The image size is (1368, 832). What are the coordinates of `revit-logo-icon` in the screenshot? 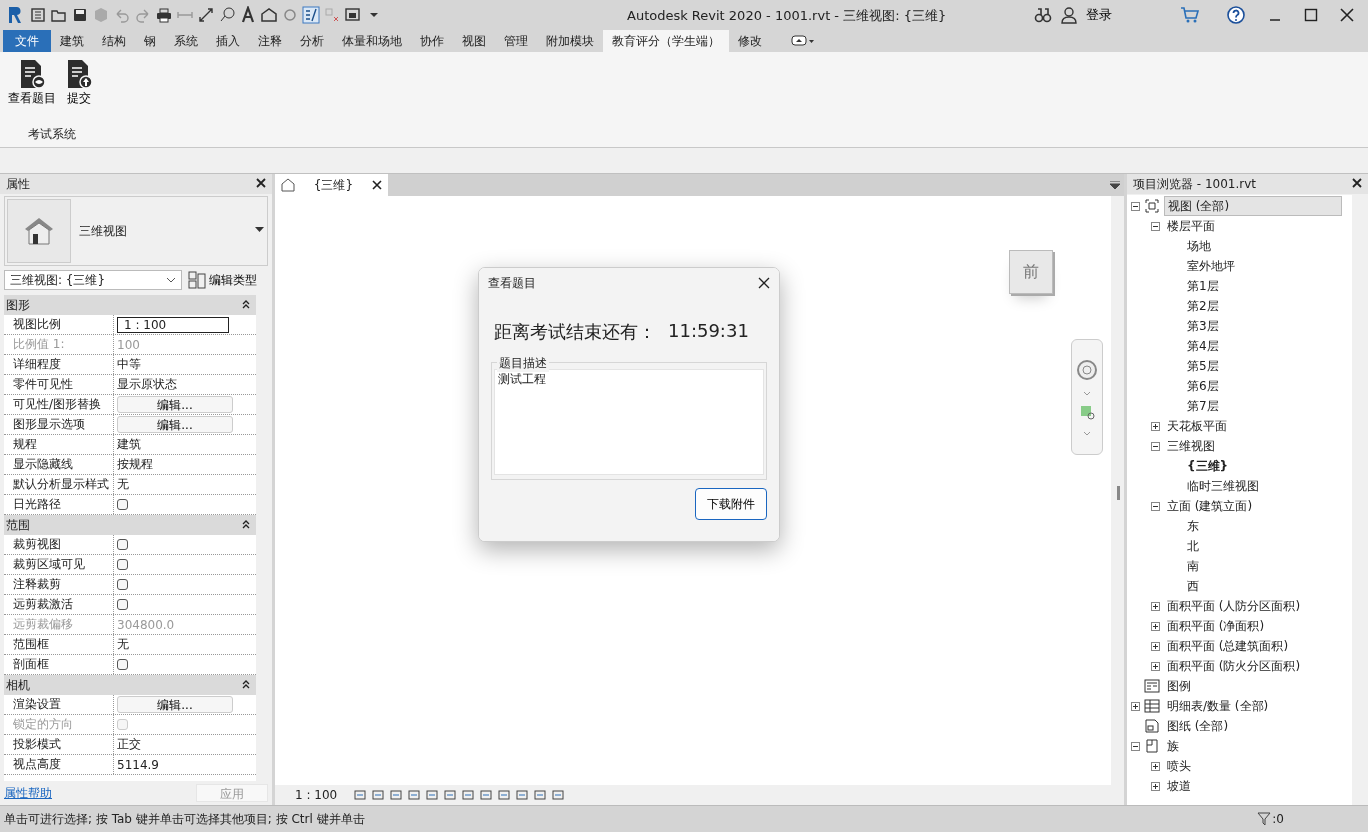 It's located at (15, 15).